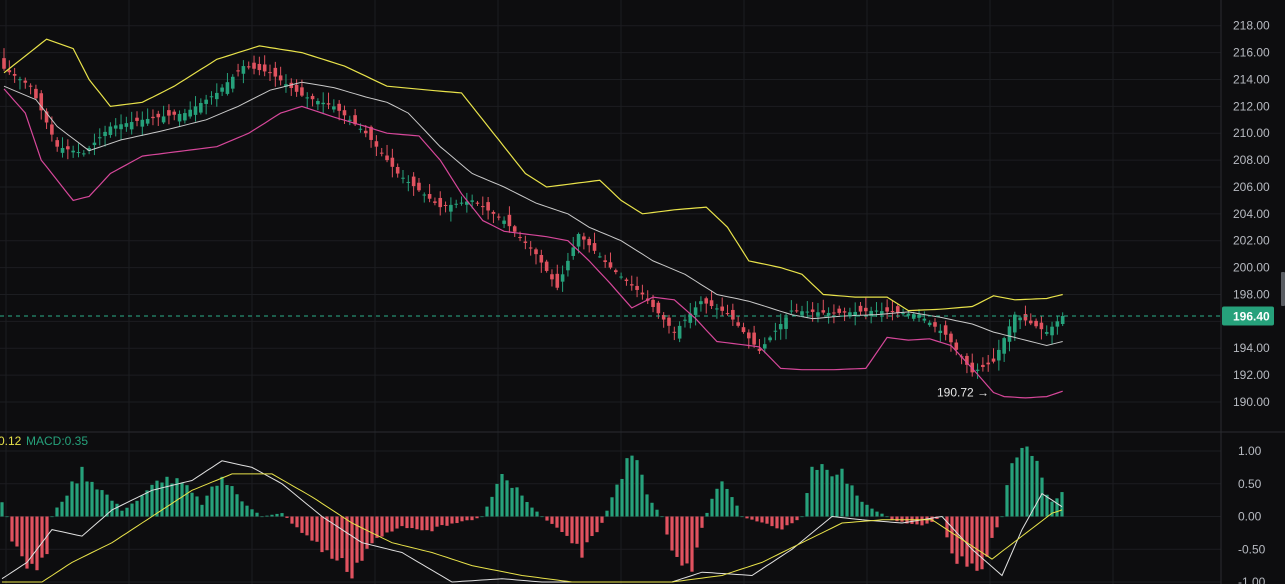 The height and width of the screenshot is (584, 1285). I want to click on scroll-handle, so click(1283, 289).